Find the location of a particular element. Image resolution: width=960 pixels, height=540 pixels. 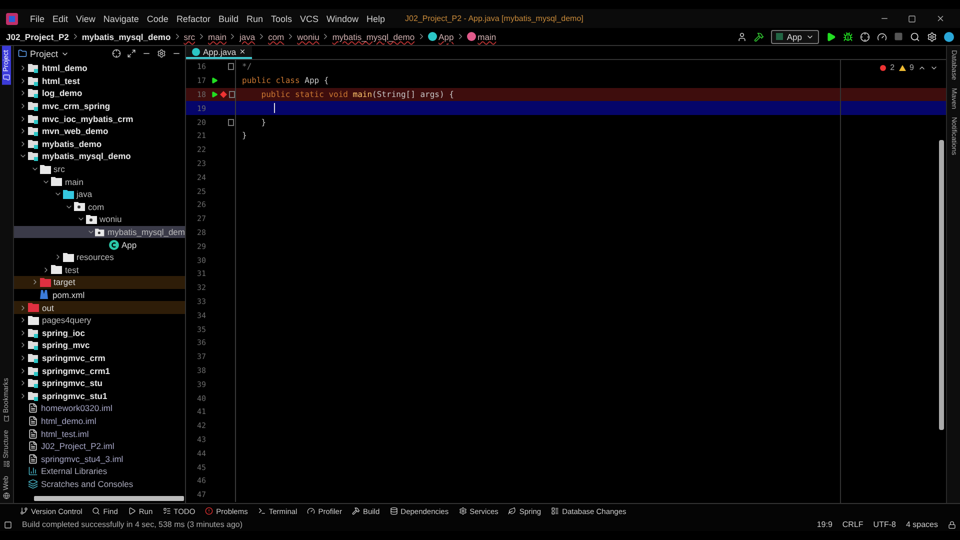

run-configuration-dropdown: App is located at coordinates (794, 37).